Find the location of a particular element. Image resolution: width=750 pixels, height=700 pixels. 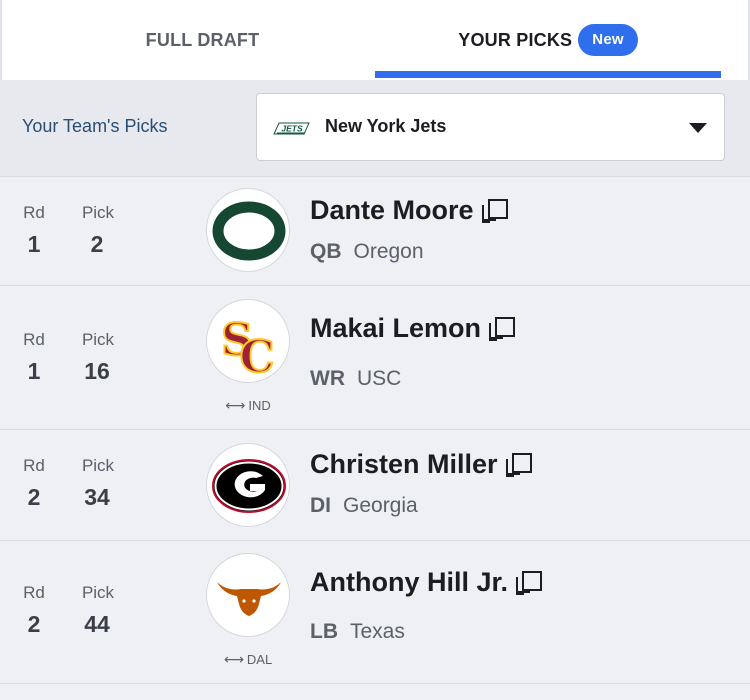

oregon-logo-icon is located at coordinates (248, 230).